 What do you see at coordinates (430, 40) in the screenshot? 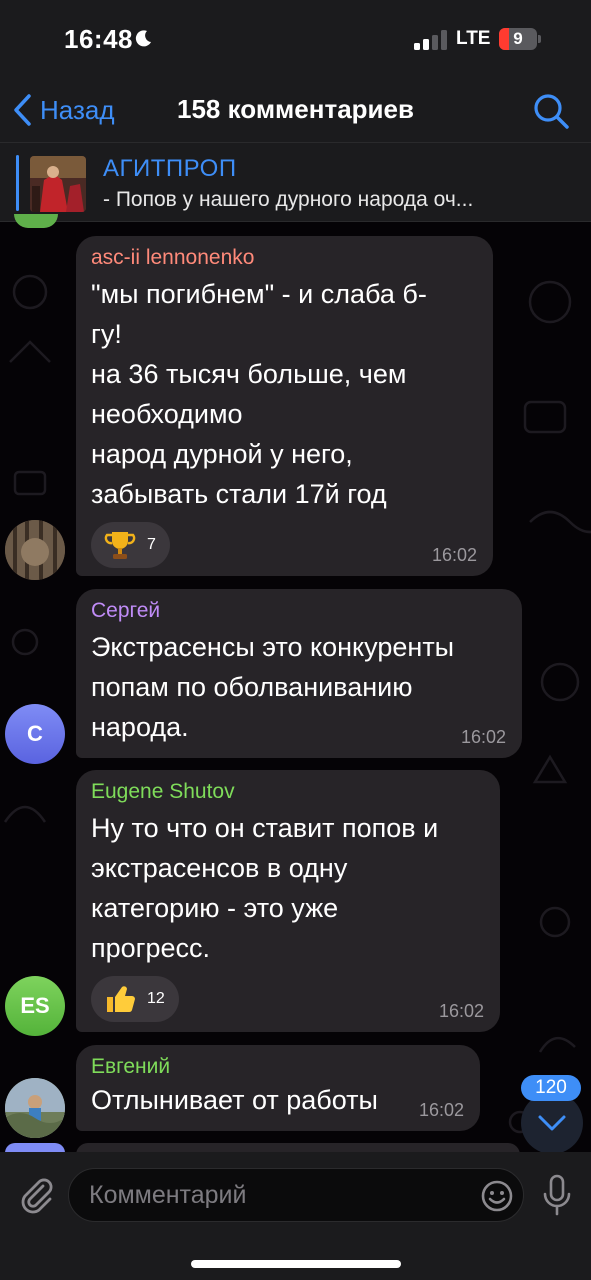
I see `signal-strength-icon` at bounding box center [430, 40].